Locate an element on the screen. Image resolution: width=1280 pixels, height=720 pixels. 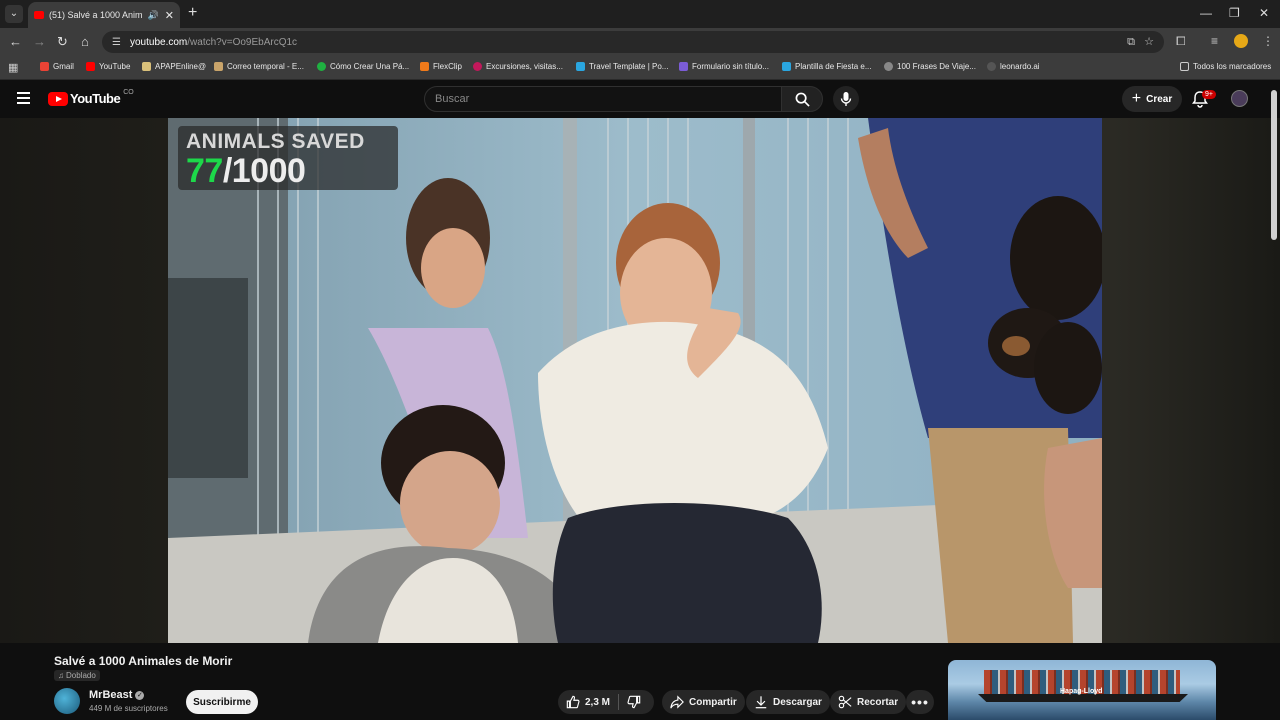
microphone-icon is located at coordinates (846, 99).